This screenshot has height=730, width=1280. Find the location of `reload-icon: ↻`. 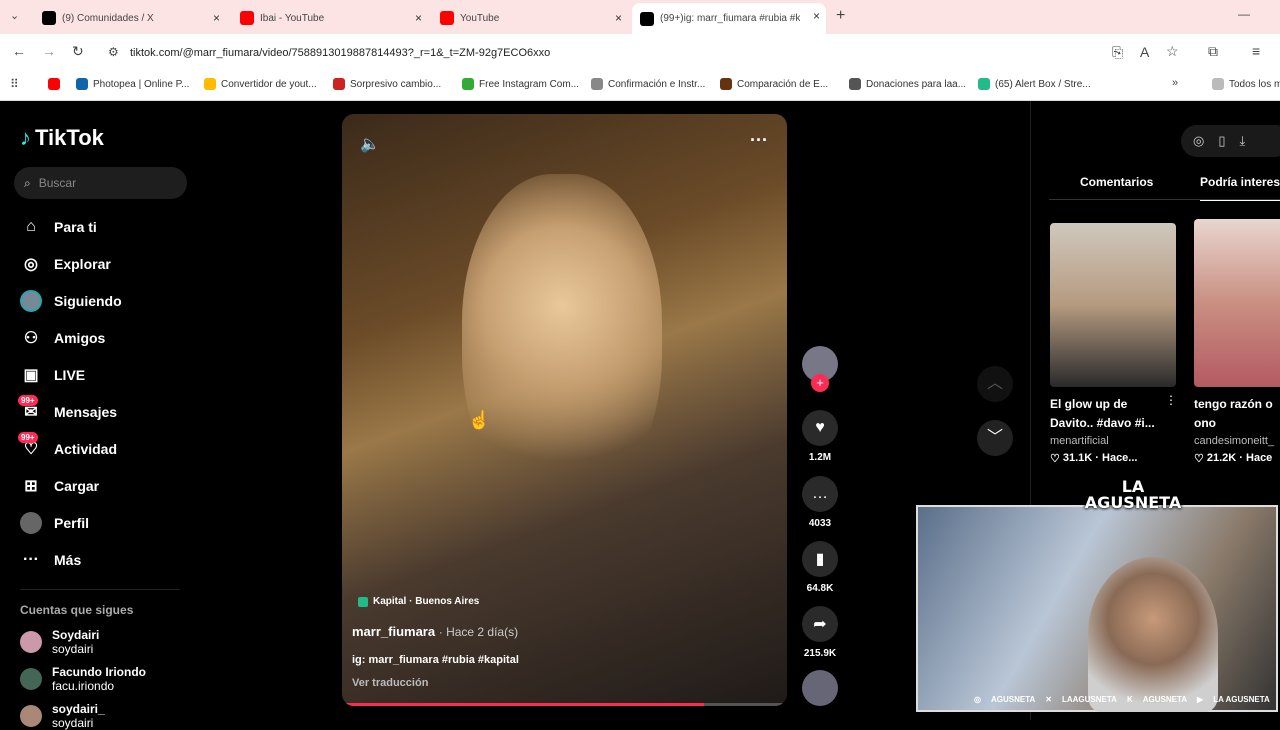

reload-icon: ↻ is located at coordinates (78, 51).